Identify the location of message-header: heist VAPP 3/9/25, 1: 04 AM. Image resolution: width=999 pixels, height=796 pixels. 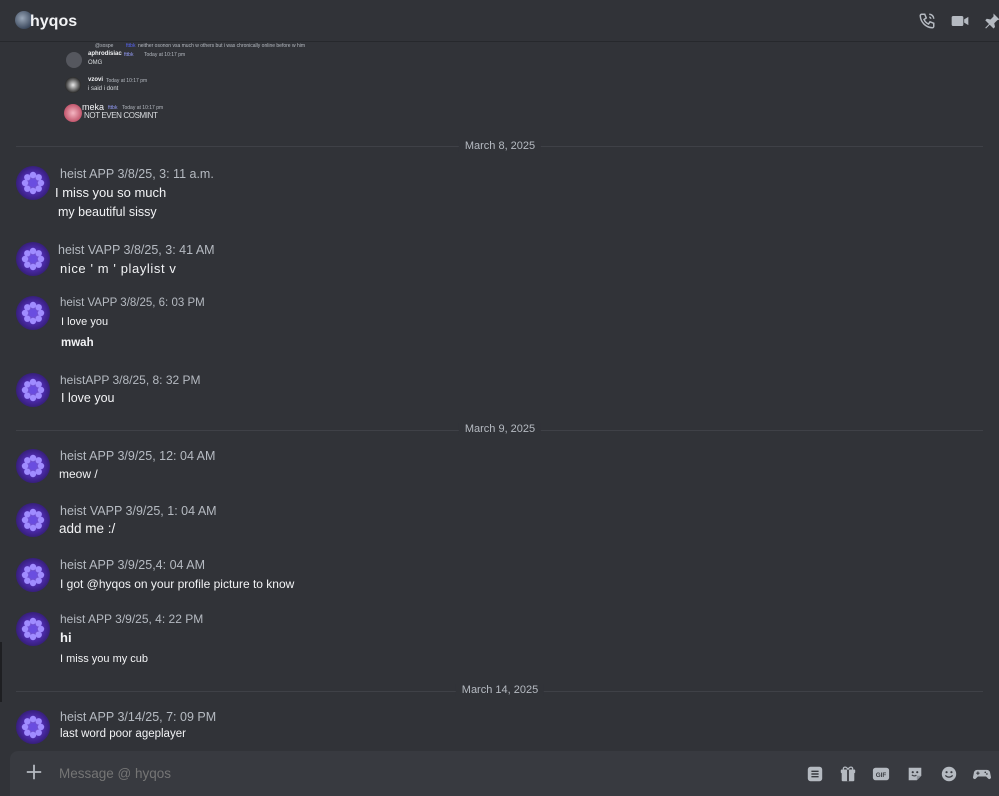
(138, 511).